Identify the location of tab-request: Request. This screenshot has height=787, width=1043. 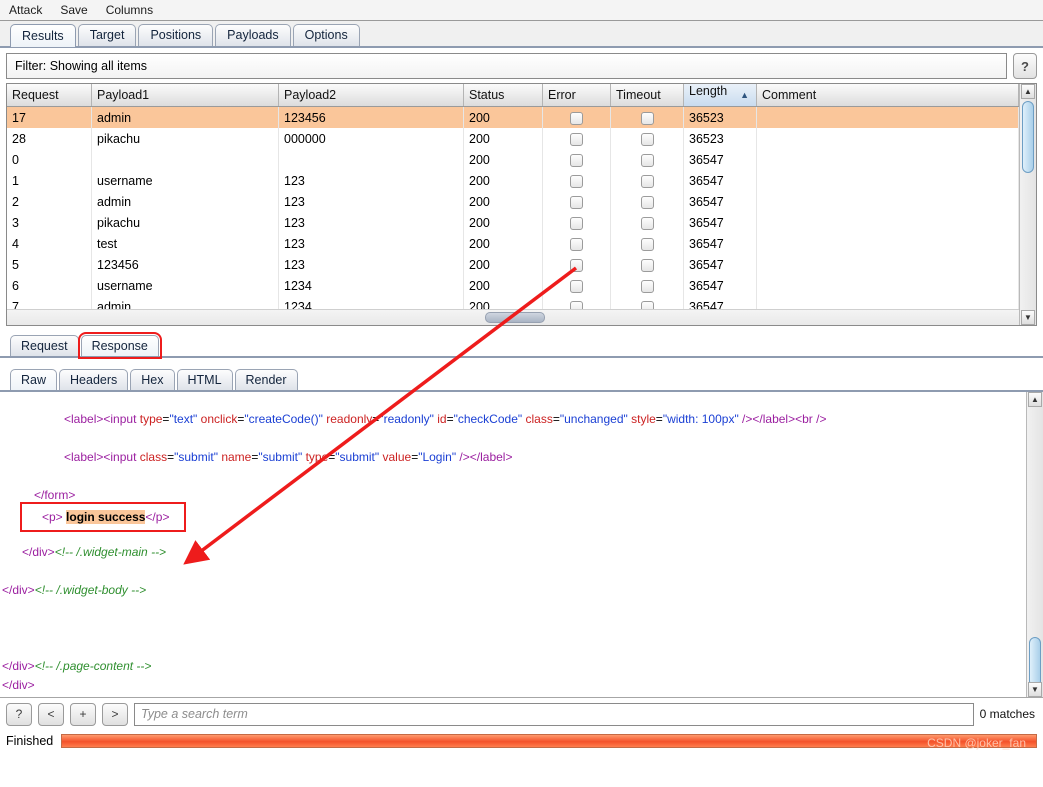
(44, 345).